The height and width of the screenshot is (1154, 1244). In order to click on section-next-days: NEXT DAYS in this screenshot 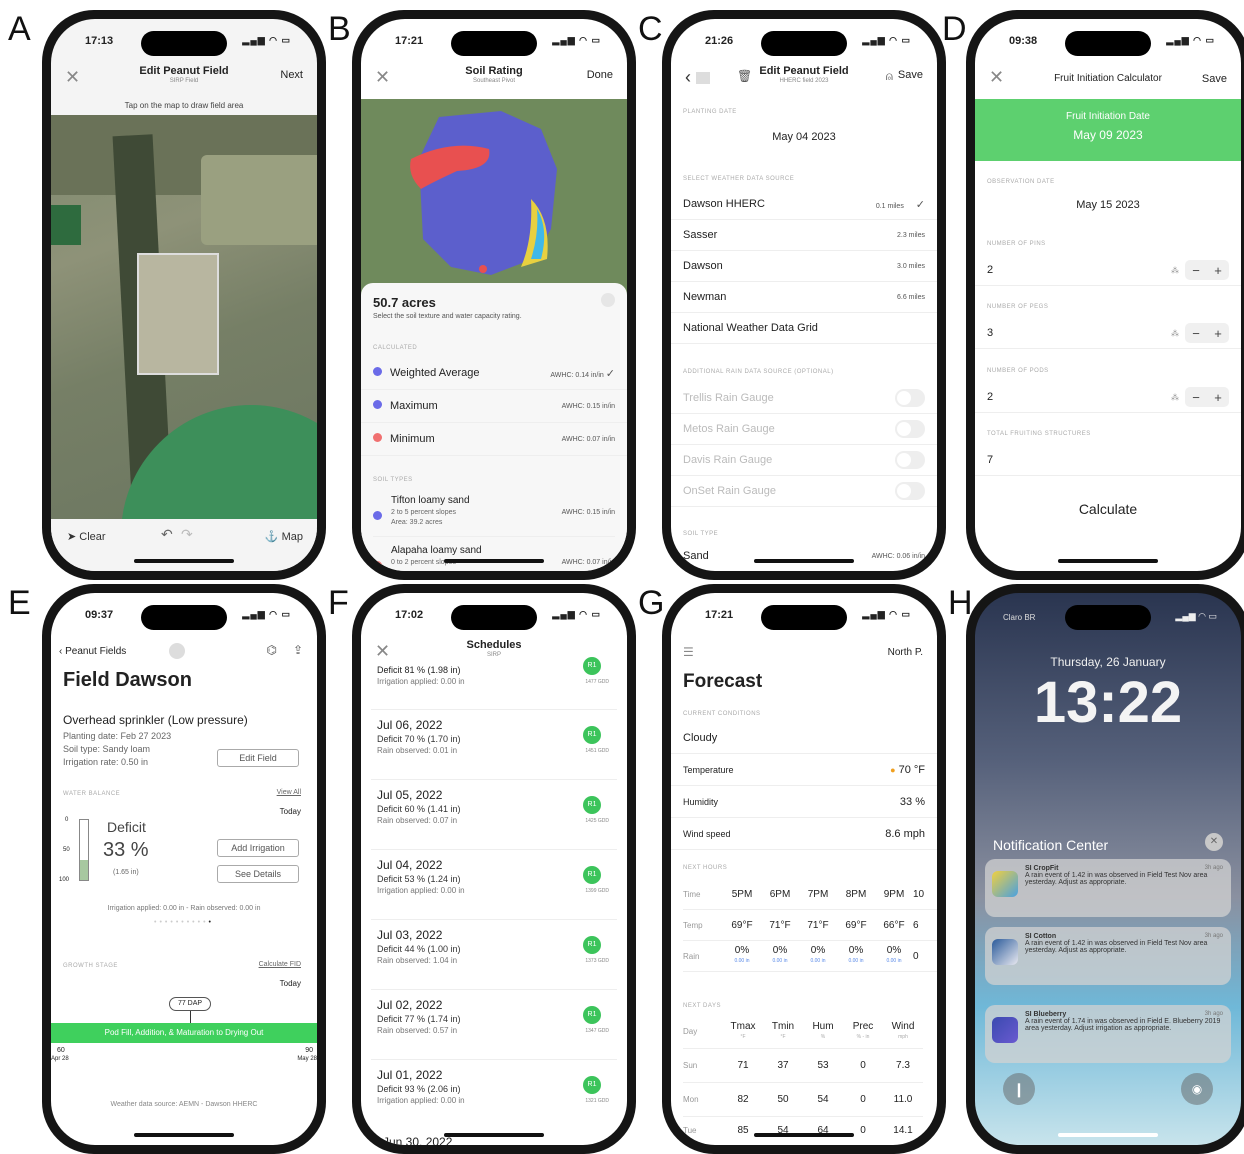, I will do `click(702, 1006)`.